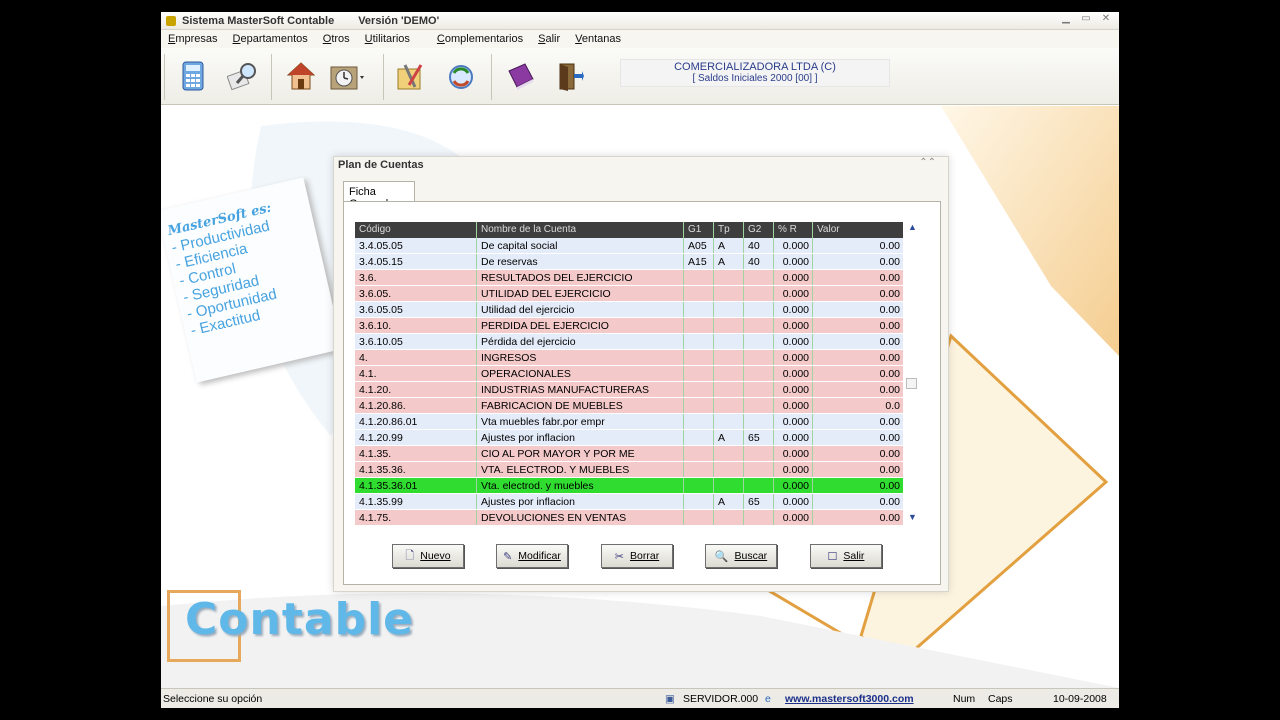  What do you see at coordinates (243, 76) in the screenshot?
I see `search-tool-icon` at bounding box center [243, 76].